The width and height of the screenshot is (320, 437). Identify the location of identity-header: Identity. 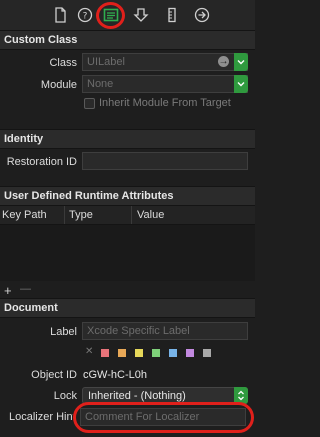
(127, 139).